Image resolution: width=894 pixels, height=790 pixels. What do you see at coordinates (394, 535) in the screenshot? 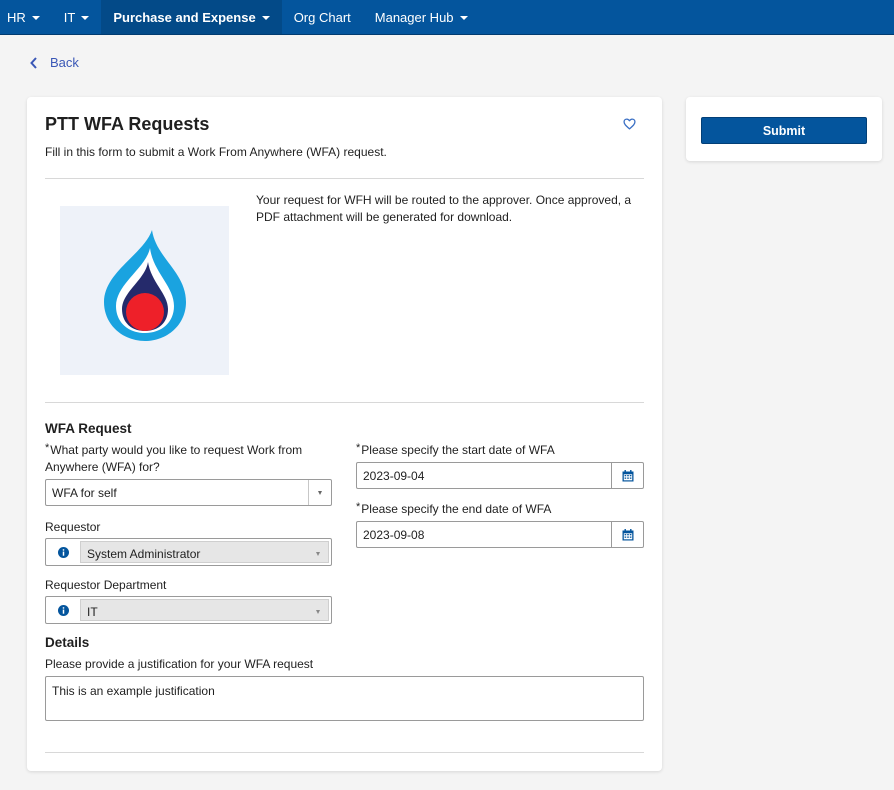
I see `end-date-value: 2023-09-08` at bounding box center [394, 535].